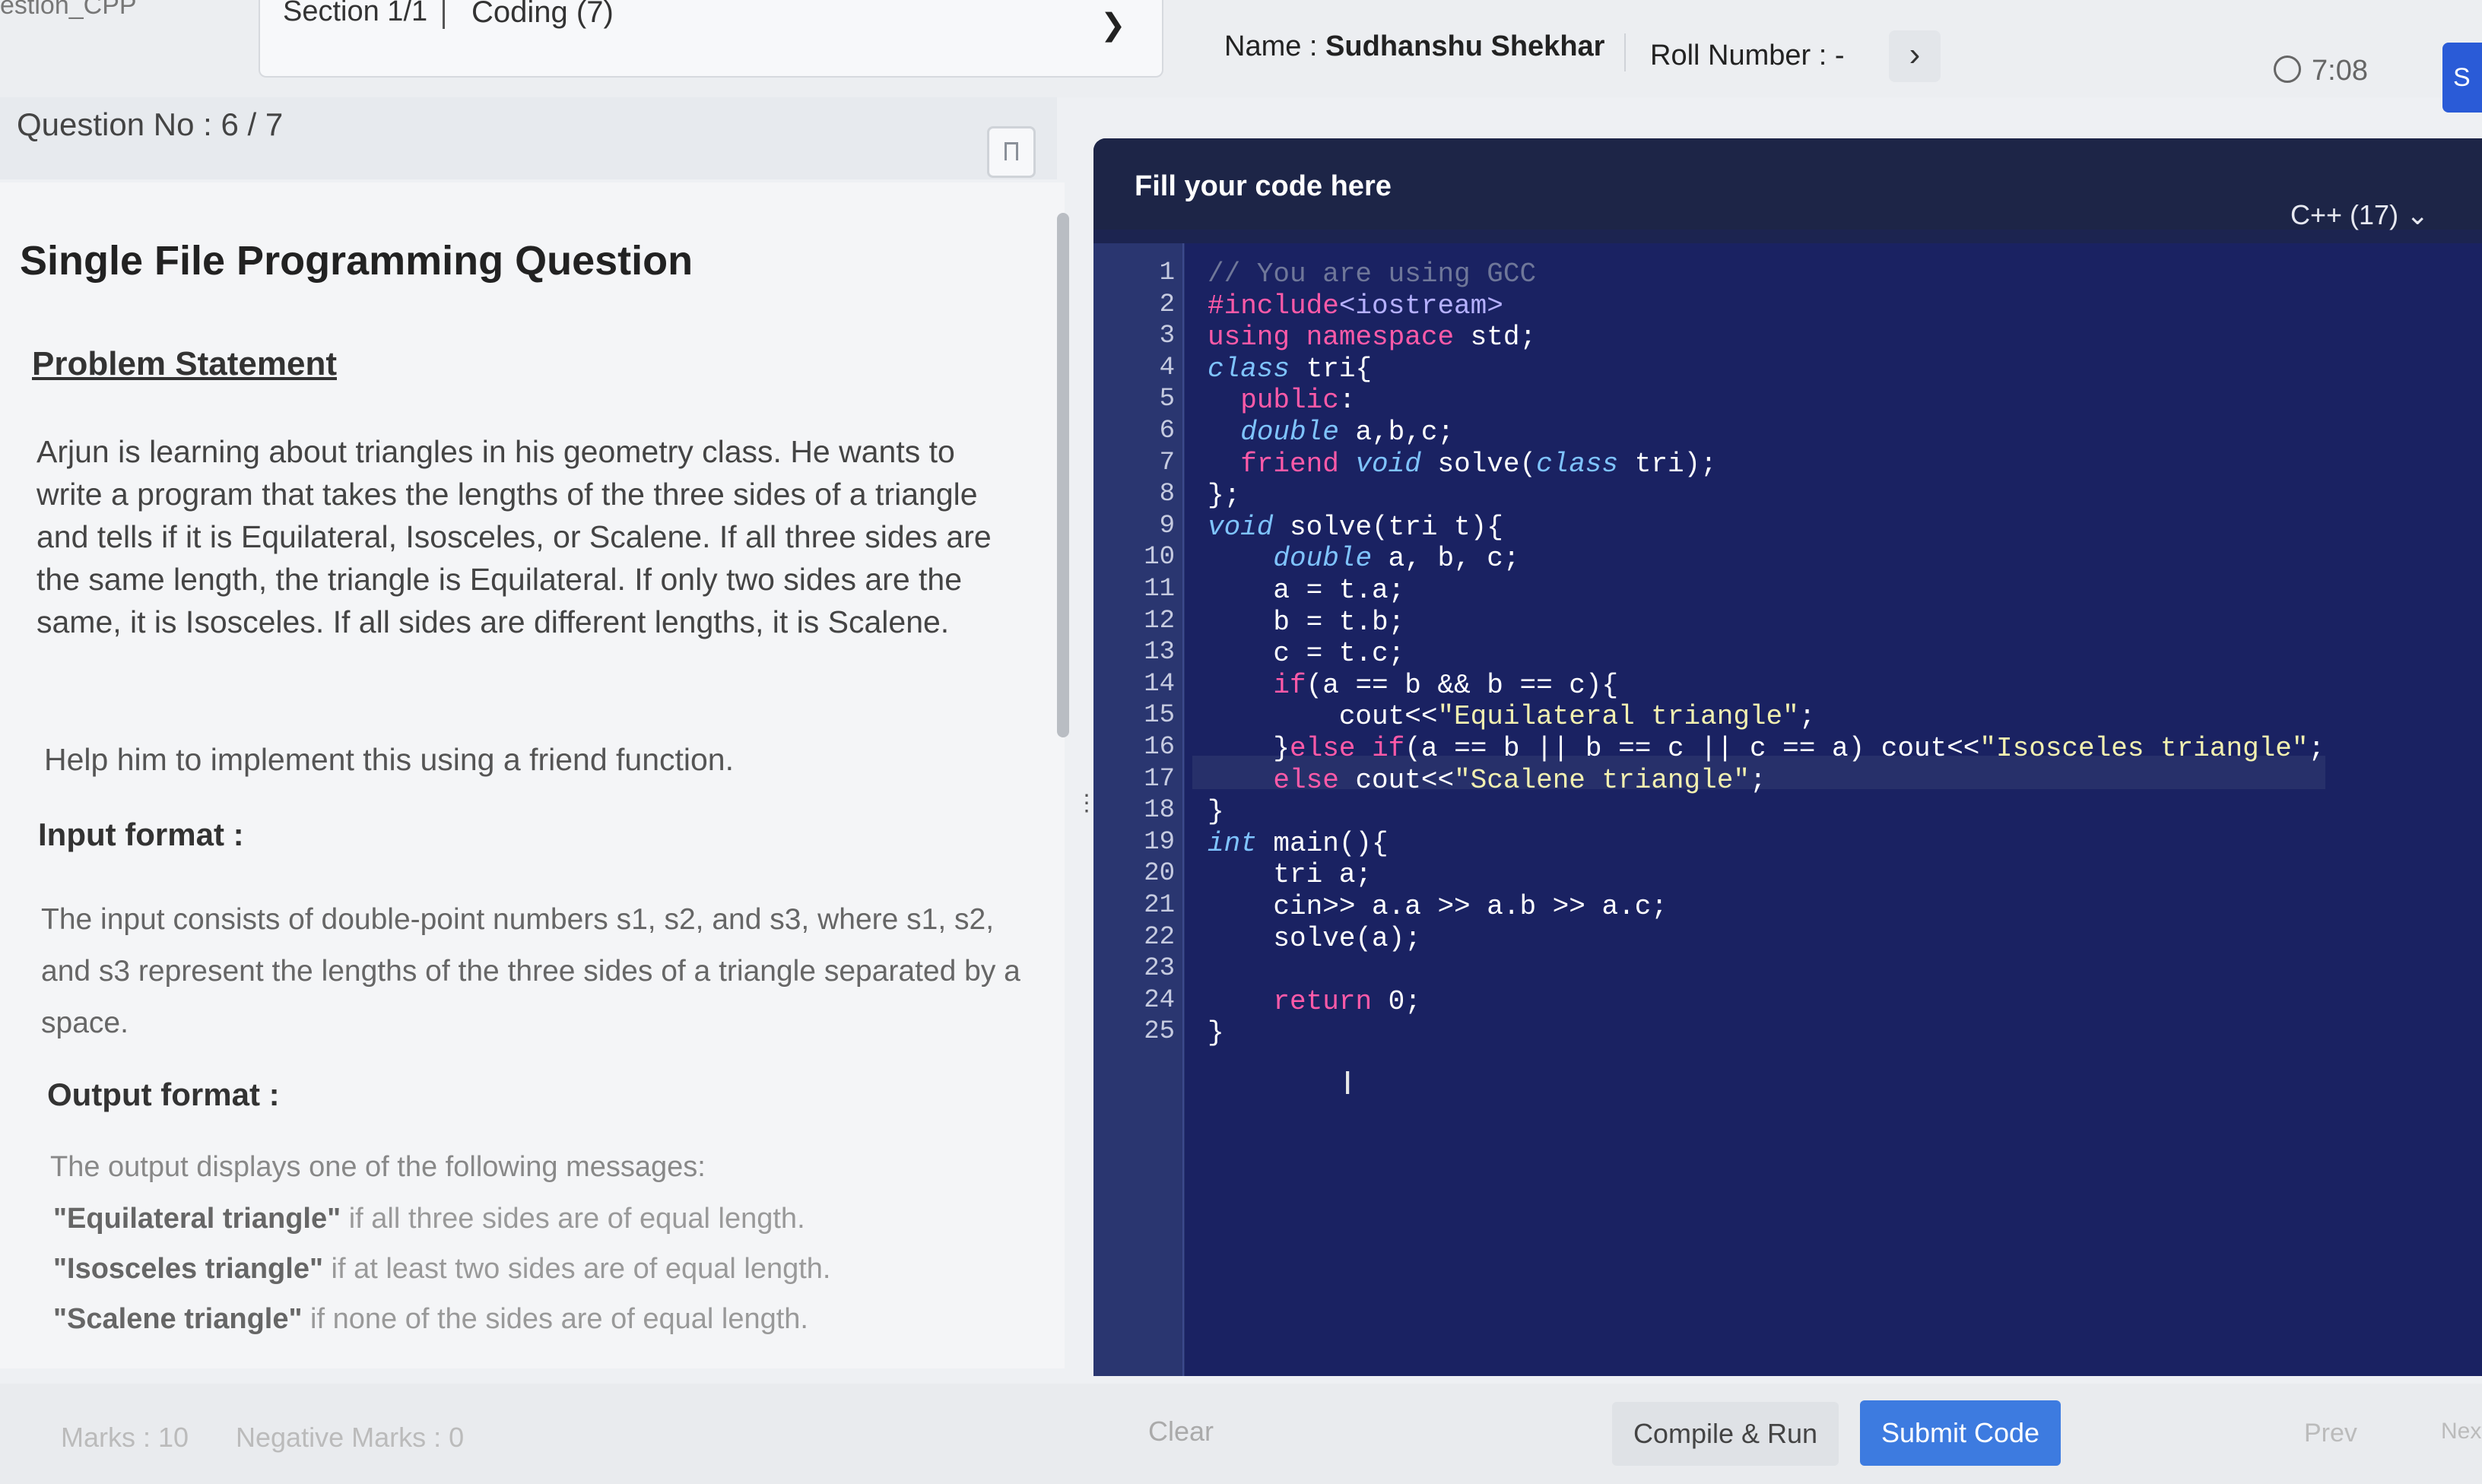  What do you see at coordinates (1372, 274) in the screenshot?
I see `code-line: // You are using GCC` at bounding box center [1372, 274].